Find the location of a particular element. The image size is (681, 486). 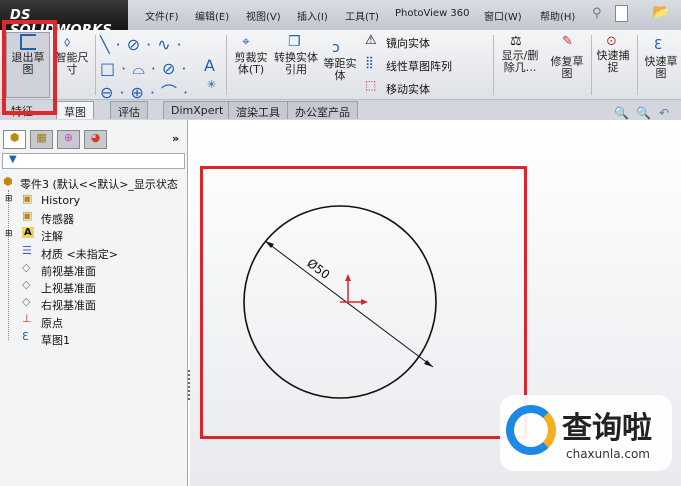

watermark: 查询啦 chaxunla.com is located at coordinates (586, 433).